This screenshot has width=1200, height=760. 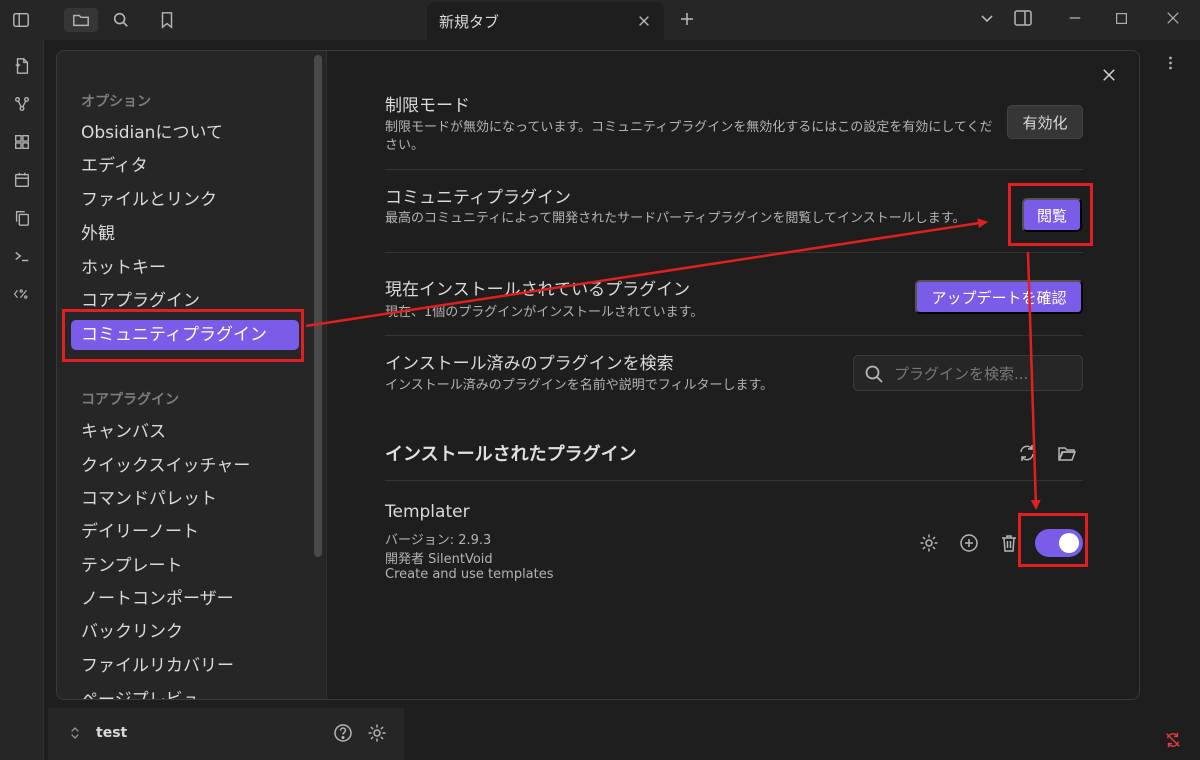 What do you see at coordinates (185, 666) in the screenshot?
I see `sidebar-item-file-recovery: ファイルリカバリー` at bounding box center [185, 666].